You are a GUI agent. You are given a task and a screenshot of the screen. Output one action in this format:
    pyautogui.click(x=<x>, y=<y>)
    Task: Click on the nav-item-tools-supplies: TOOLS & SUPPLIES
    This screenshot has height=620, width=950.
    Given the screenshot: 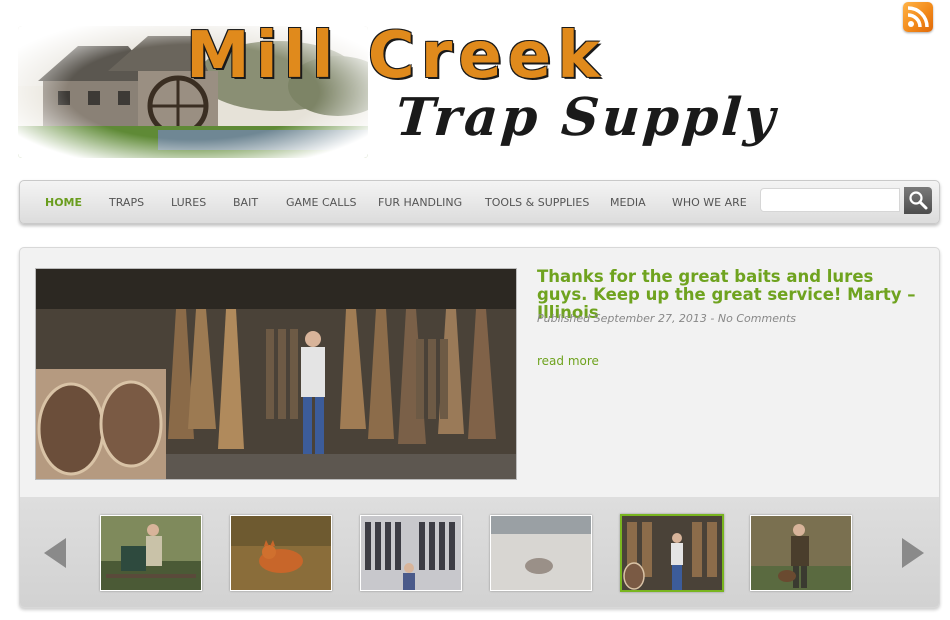 What is the action you would take?
    pyautogui.click(x=537, y=202)
    